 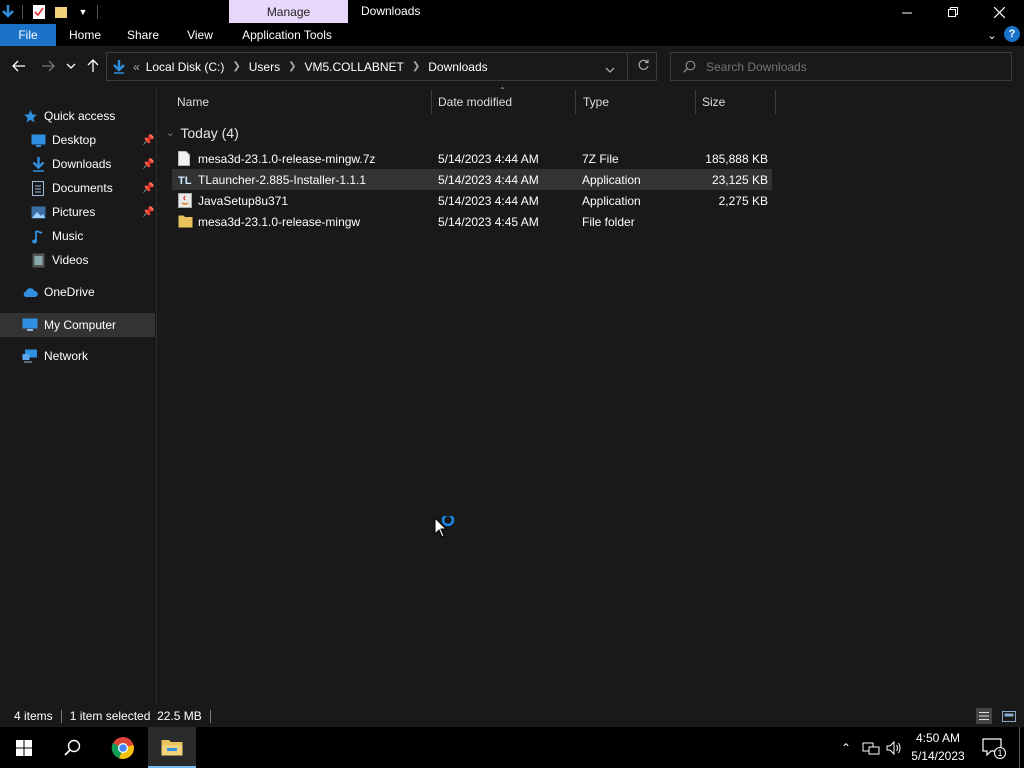 What do you see at coordinates (83, 12) in the screenshot?
I see `customize-dropdown-icon: ▼` at bounding box center [83, 12].